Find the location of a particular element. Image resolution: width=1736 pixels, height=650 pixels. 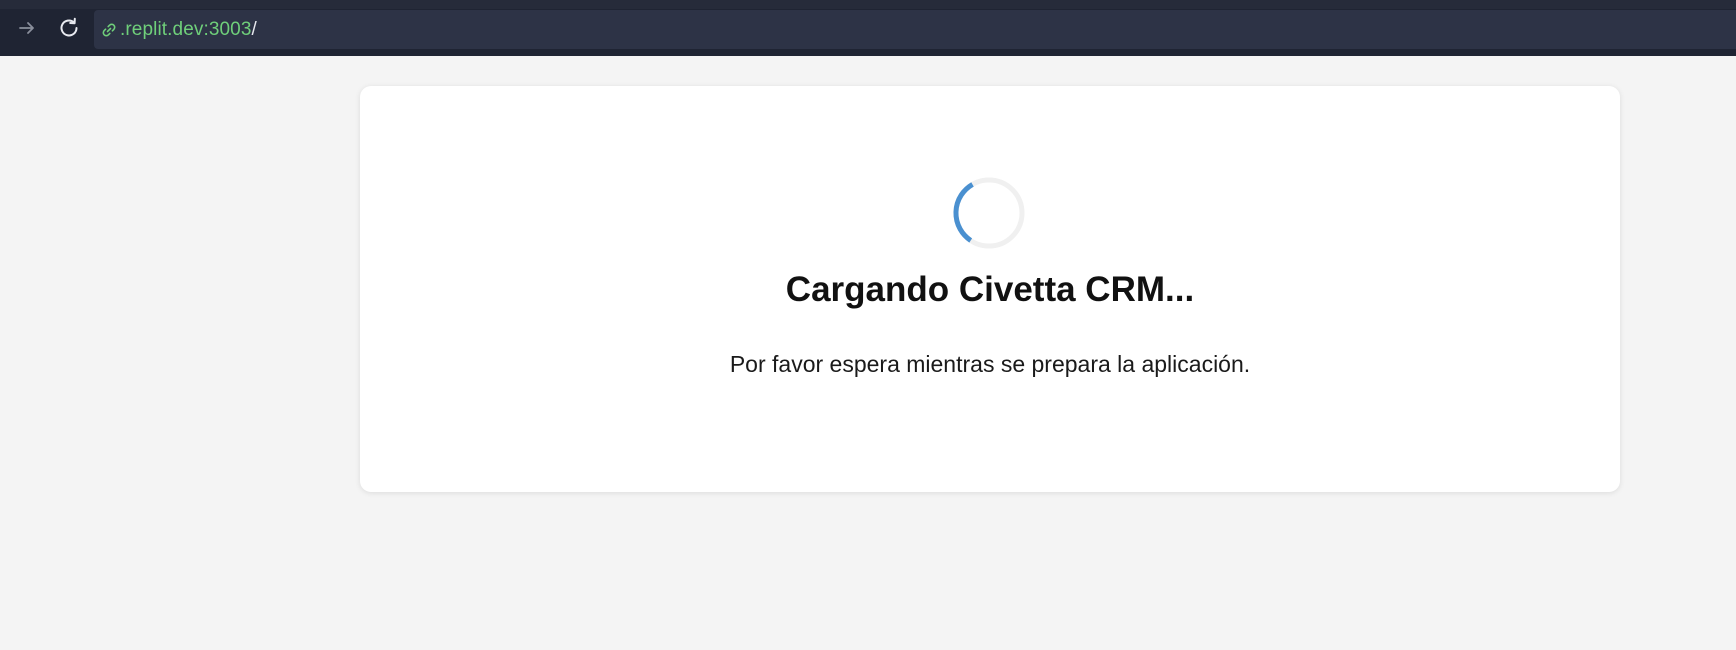

link-icon is located at coordinates (109, 30).